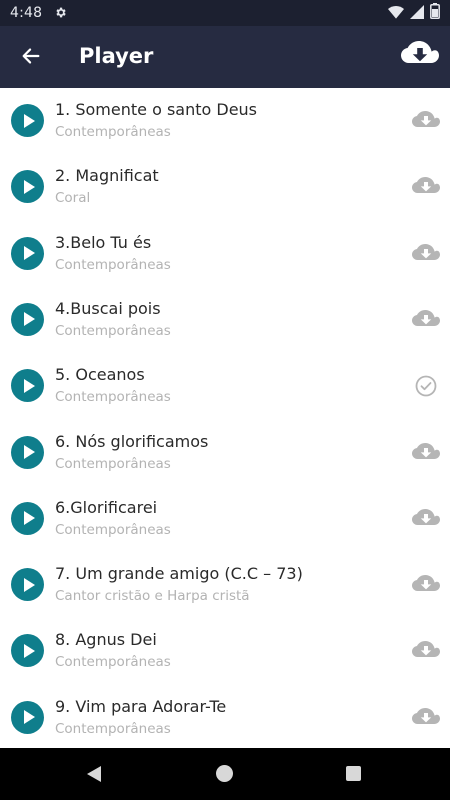 The width and height of the screenshot is (450, 800). Describe the element at coordinates (225, 453) in the screenshot. I see `track-item: 6. Nós glorificamos Contemporâneas` at that location.